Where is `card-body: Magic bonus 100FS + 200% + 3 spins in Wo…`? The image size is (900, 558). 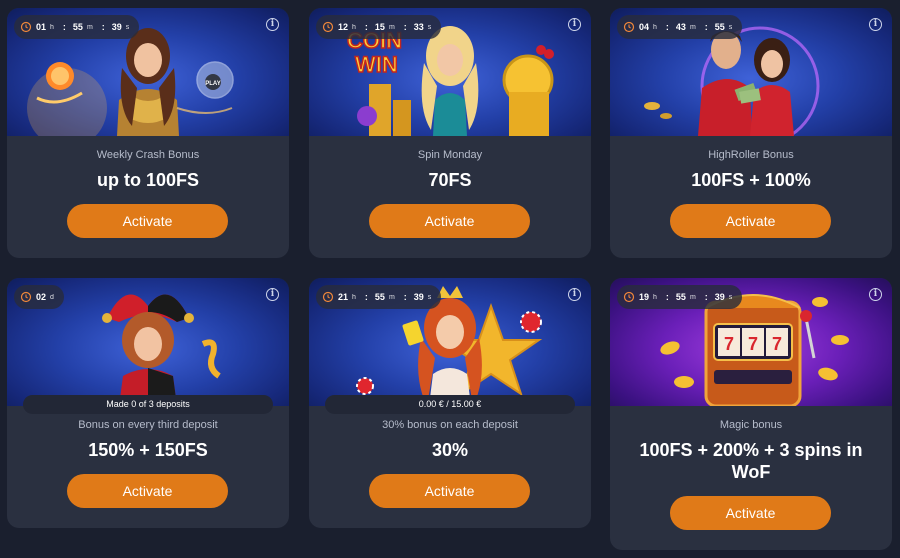
card-body: Magic bonus 100FS + 200% + 3 spins in Wo… is located at coordinates (751, 451).